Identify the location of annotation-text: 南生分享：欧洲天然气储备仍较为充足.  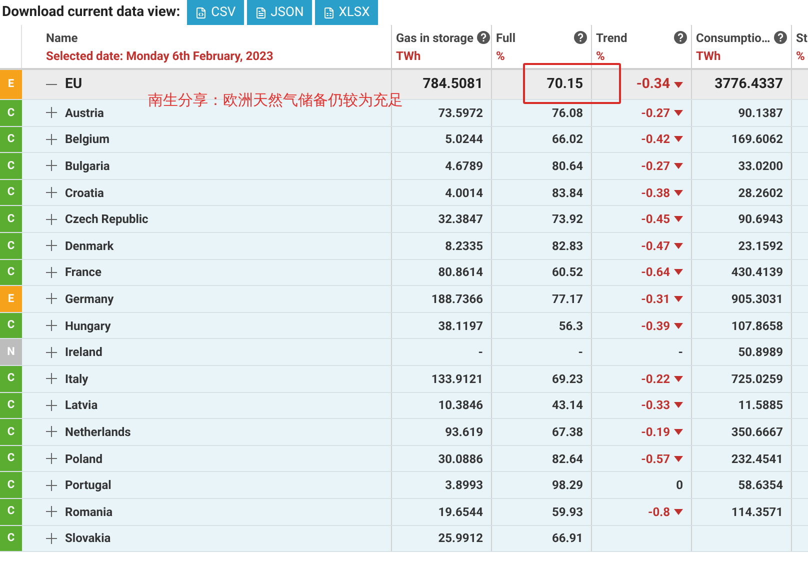
(275, 100).